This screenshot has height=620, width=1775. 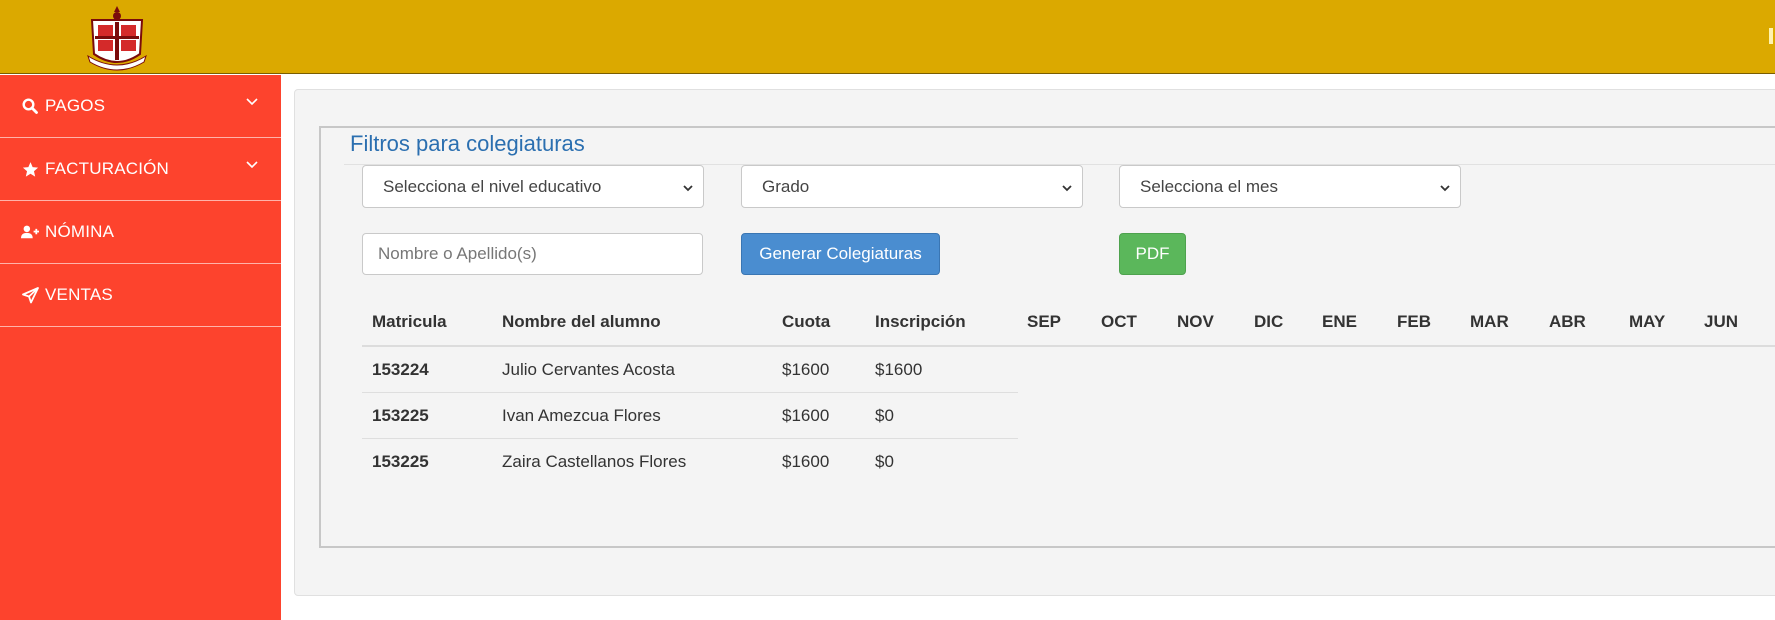 What do you see at coordinates (1489, 322) in the screenshot?
I see `column-header-mar: MAR` at bounding box center [1489, 322].